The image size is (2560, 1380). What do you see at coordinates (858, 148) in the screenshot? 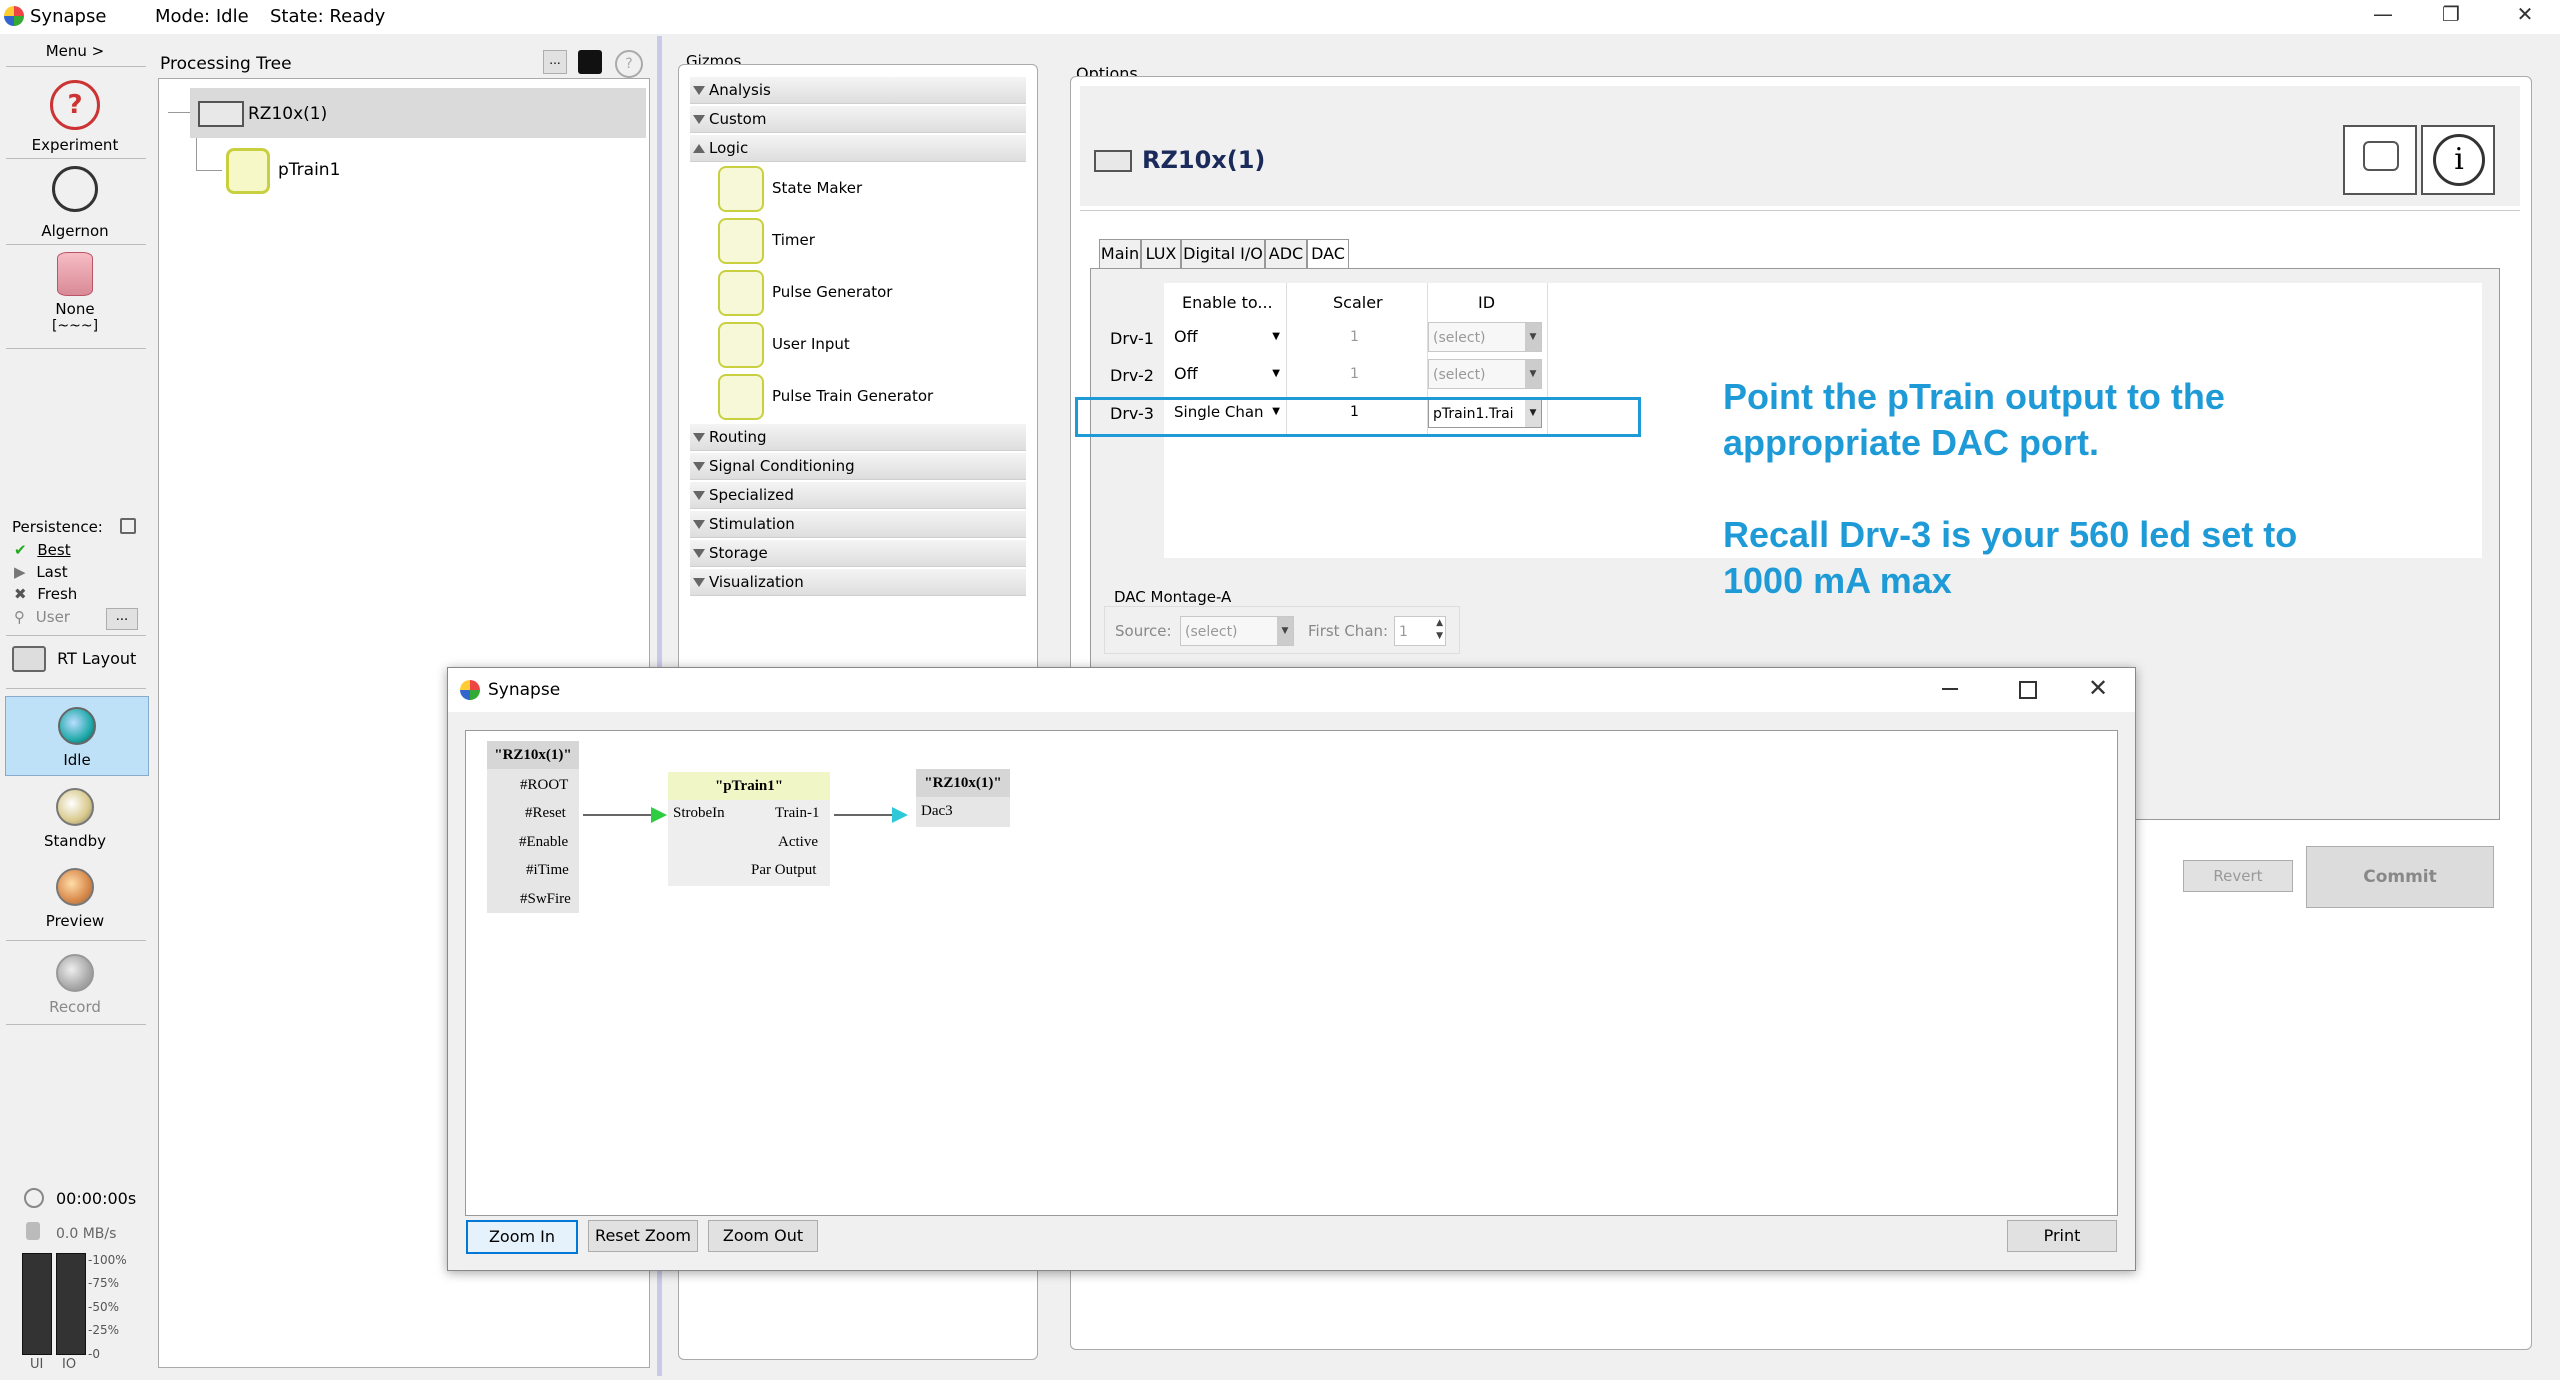
I see `gizmo-category-logic: Logic` at bounding box center [858, 148].